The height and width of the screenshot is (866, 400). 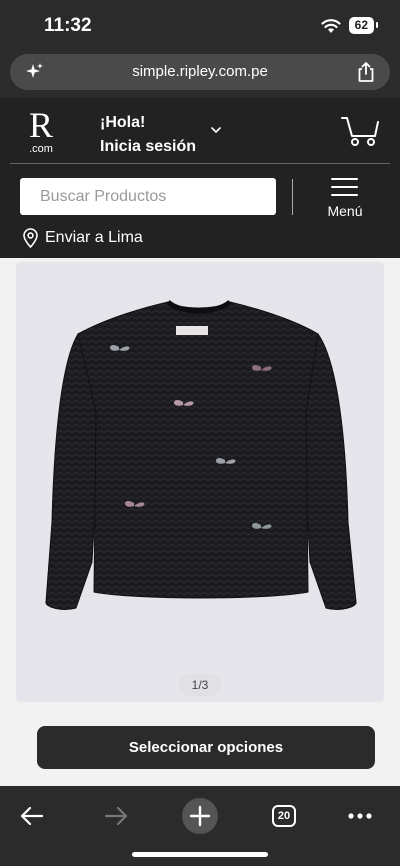 I want to click on home-indicator, so click(x=200, y=854).